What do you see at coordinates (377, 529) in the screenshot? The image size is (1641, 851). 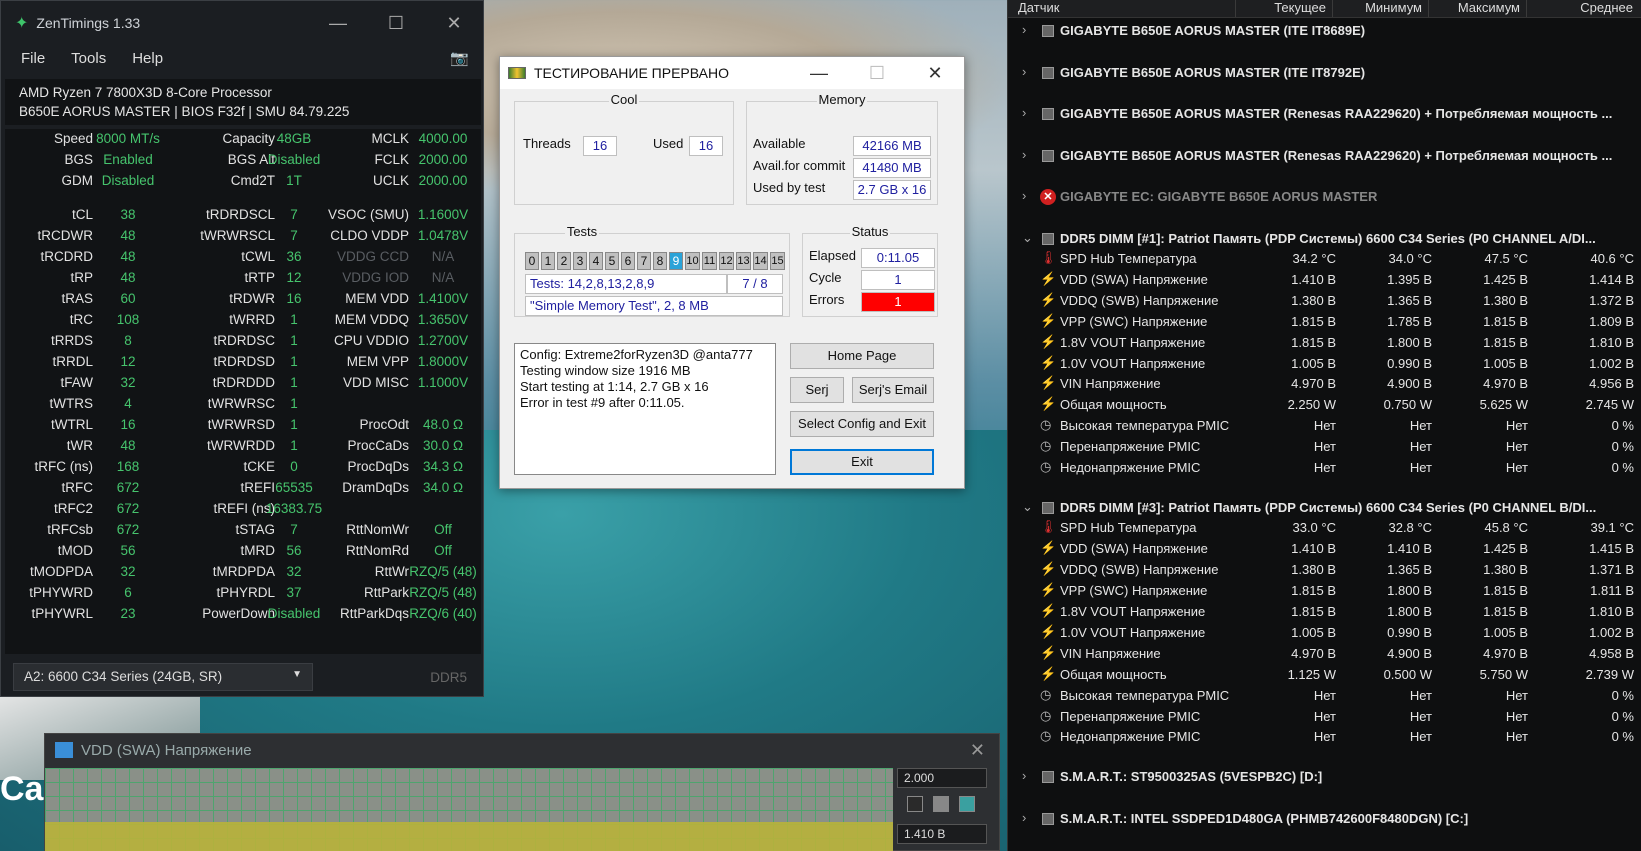 I see `timing-label: RttNomWr` at bounding box center [377, 529].